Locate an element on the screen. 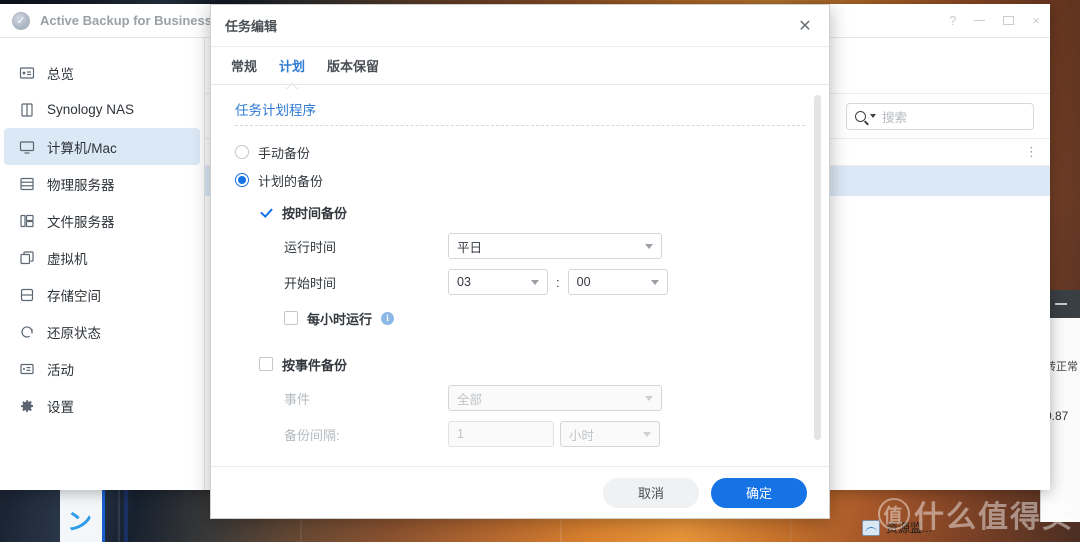 The height and width of the screenshot is (542, 1080). restore-icon is located at coordinates (27, 332).